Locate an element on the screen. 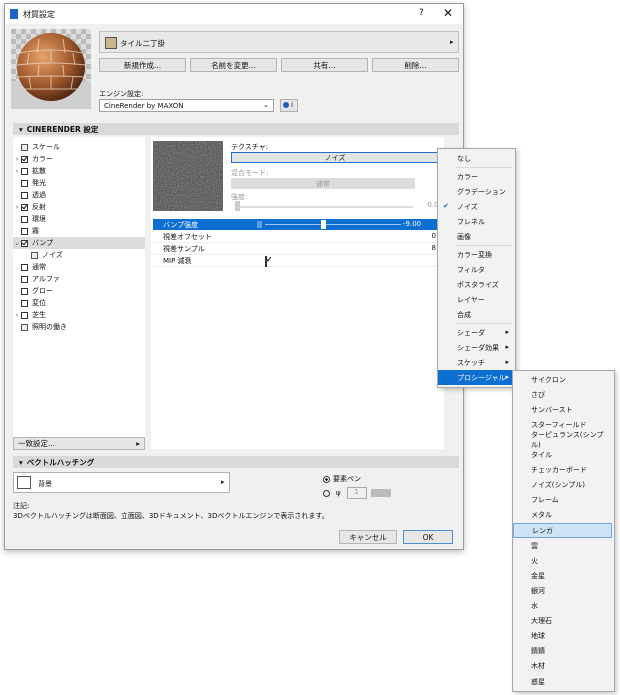 This screenshot has height=695, width=620. match-settings-button: 一致設定... ▸ is located at coordinates (79, 443).